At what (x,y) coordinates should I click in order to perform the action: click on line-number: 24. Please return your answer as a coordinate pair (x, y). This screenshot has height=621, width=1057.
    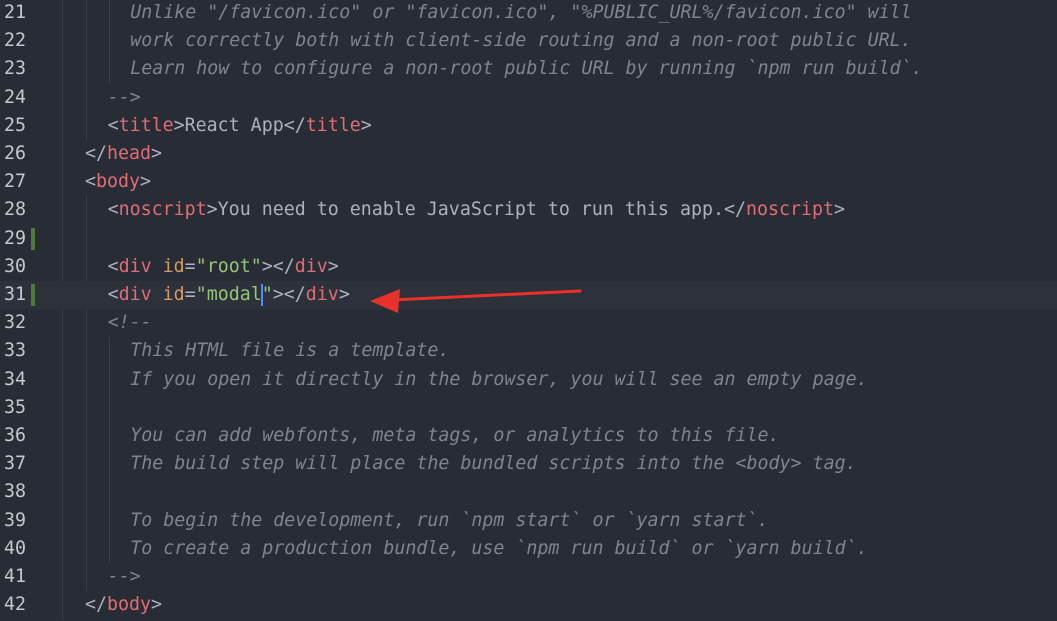
    Looking at the image, I should click on (14, 97).